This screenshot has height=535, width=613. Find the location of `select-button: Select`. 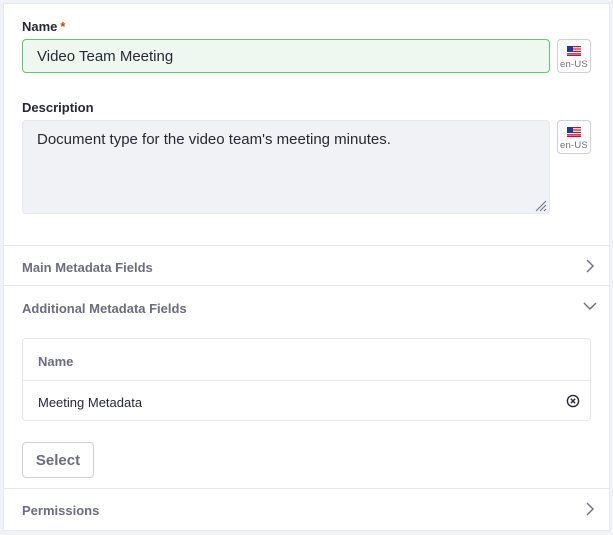

select-button: Select is located at coordinates (58, 460).